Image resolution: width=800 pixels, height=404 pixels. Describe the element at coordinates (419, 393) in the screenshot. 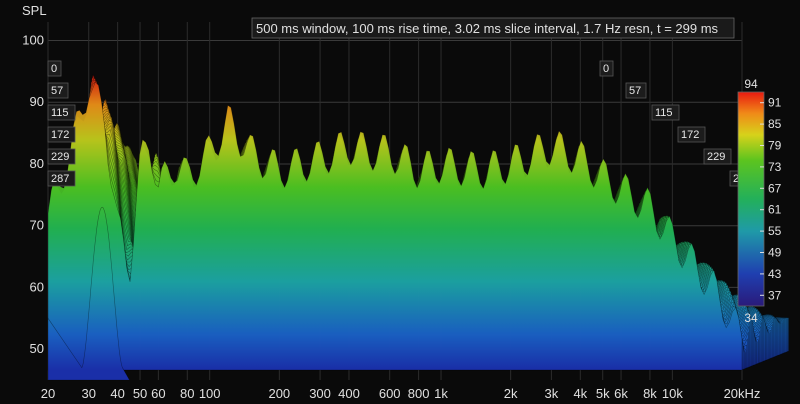

I see `x-tick-label: 800` at that location.